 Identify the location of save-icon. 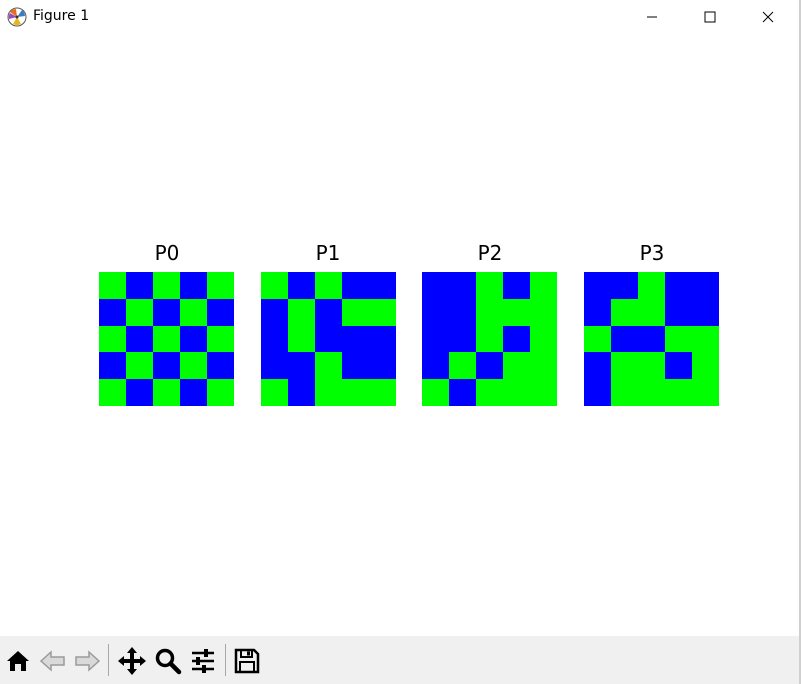
(247, 661).